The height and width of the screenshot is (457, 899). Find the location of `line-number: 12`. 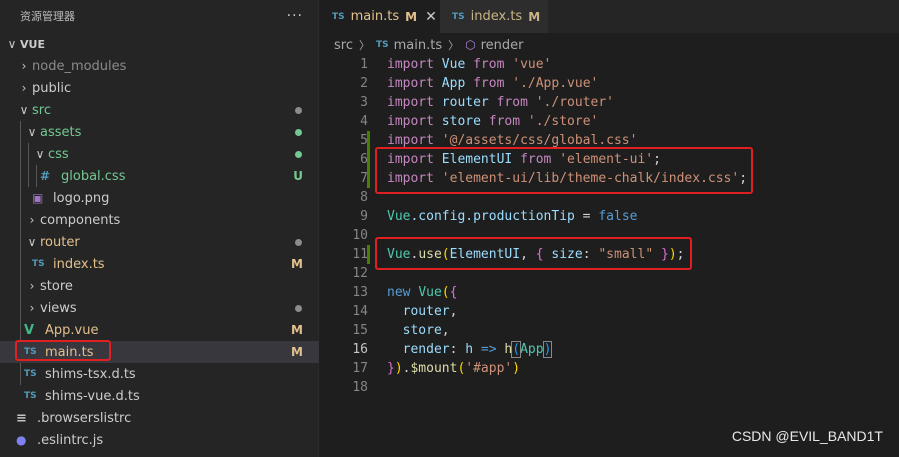

line-number: 12 is located at coordinates (360, 273).